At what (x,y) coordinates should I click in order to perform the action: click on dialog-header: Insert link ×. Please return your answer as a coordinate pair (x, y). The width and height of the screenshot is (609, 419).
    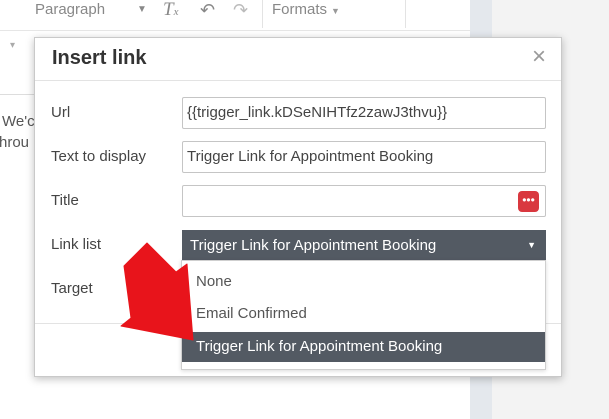
    Looking at the image, I should click on (298, 59).